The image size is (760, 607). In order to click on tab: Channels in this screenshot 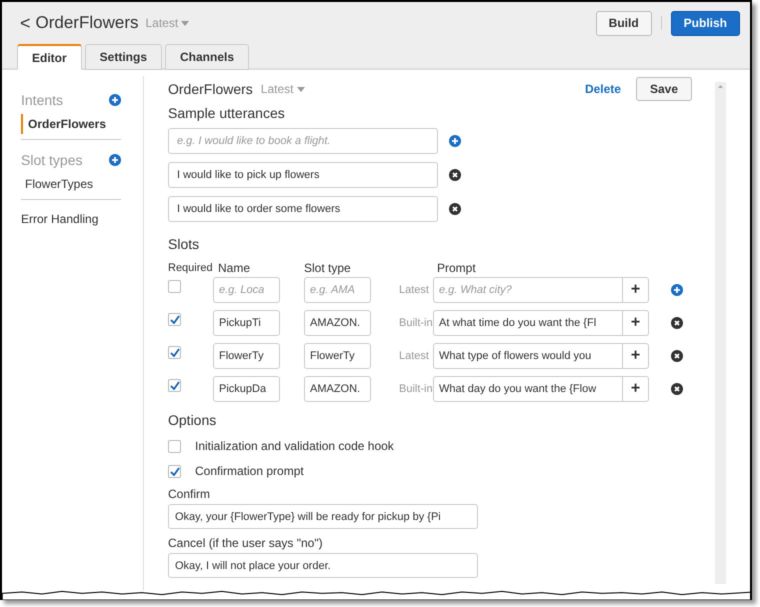, I will do `click(207, 57)`.